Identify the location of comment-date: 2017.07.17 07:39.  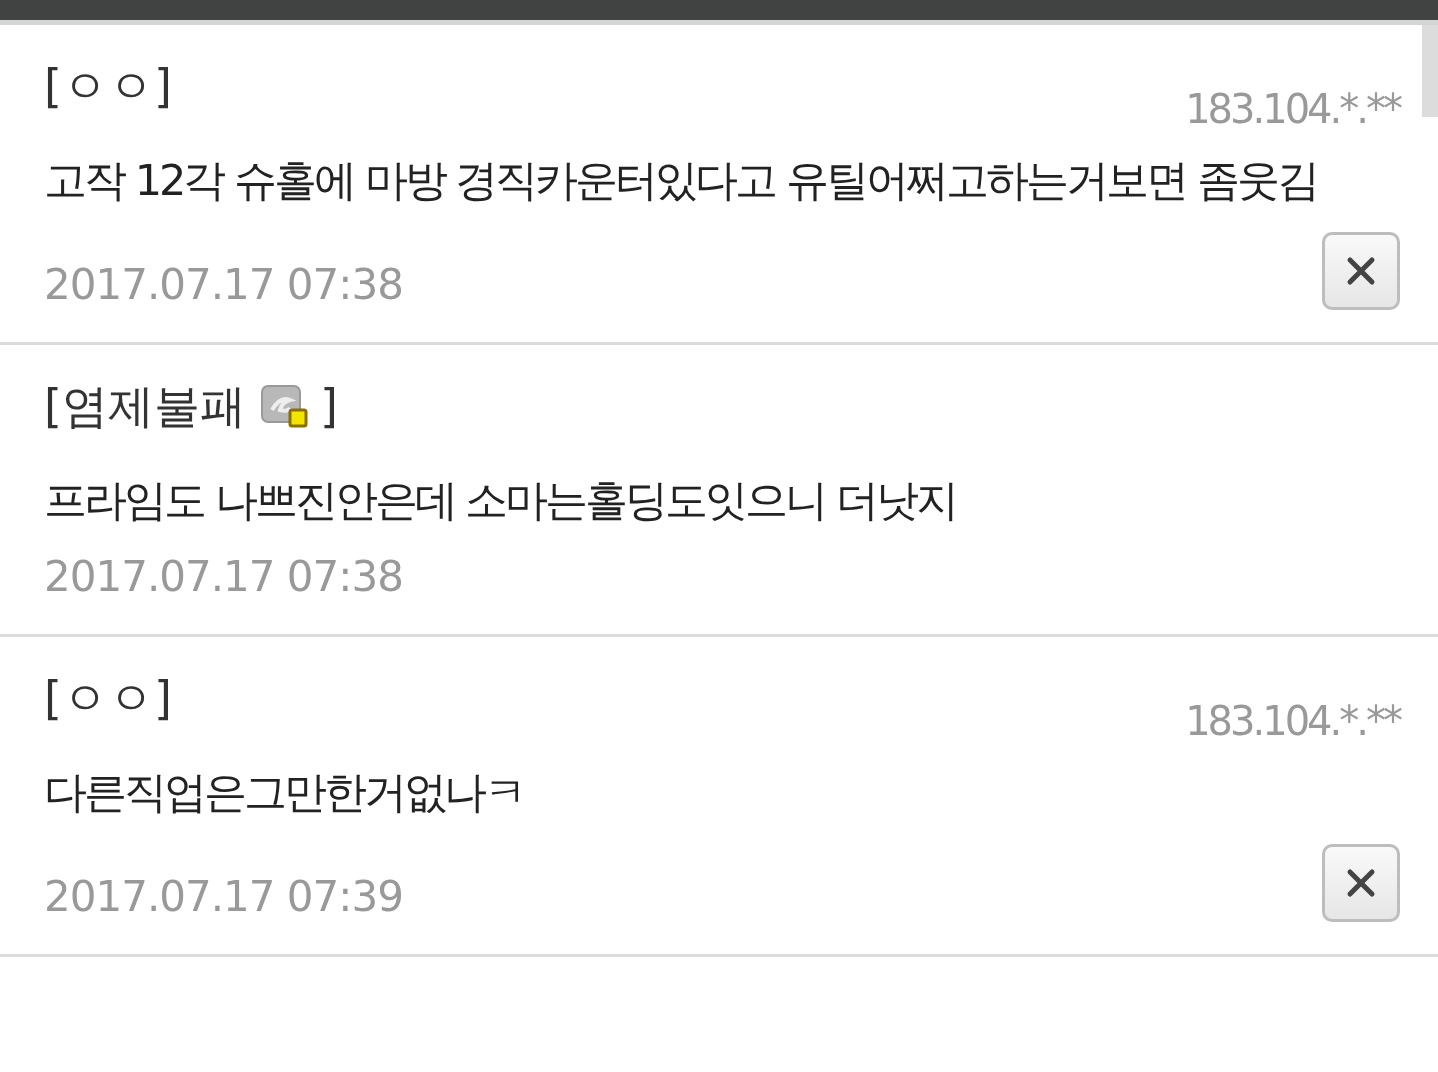
(223, 897).